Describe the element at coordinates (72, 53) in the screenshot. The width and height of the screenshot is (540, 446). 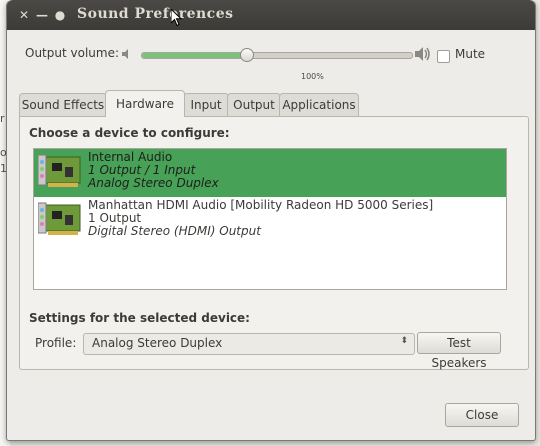
I see `output-volume-label: Output volume:` at that location.